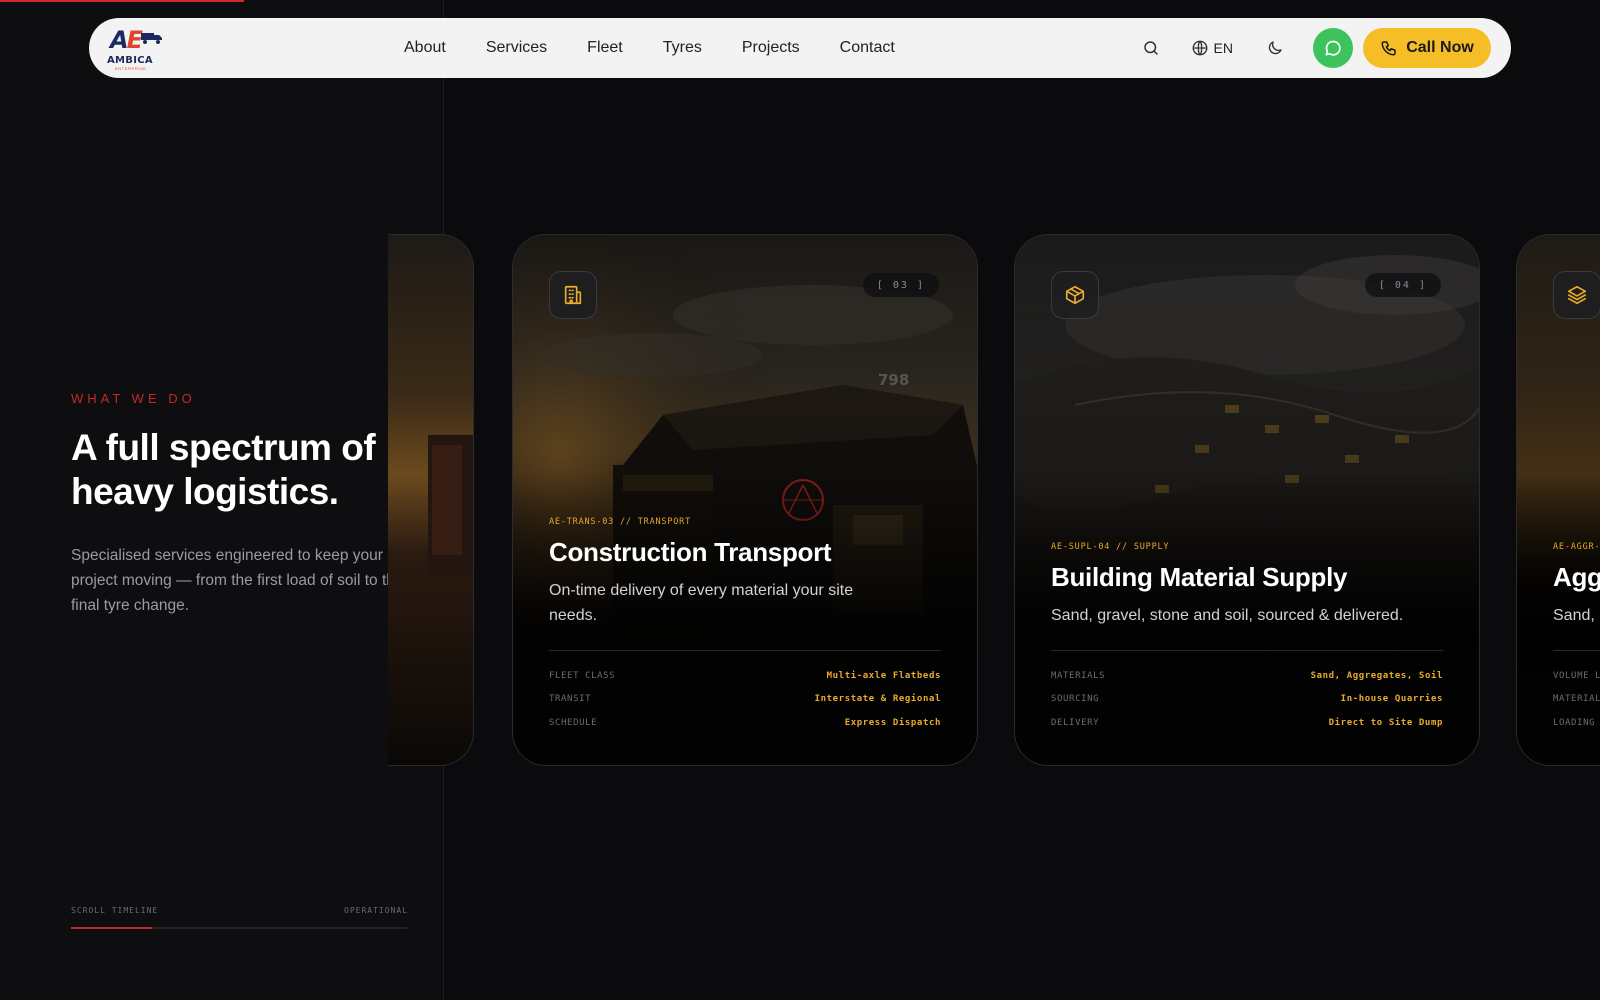 The image size is (1600, 1000). What do you see at coordinates (151, 38) in the screenshot?
I see `truck-icon` at bounding box center [151, 38].